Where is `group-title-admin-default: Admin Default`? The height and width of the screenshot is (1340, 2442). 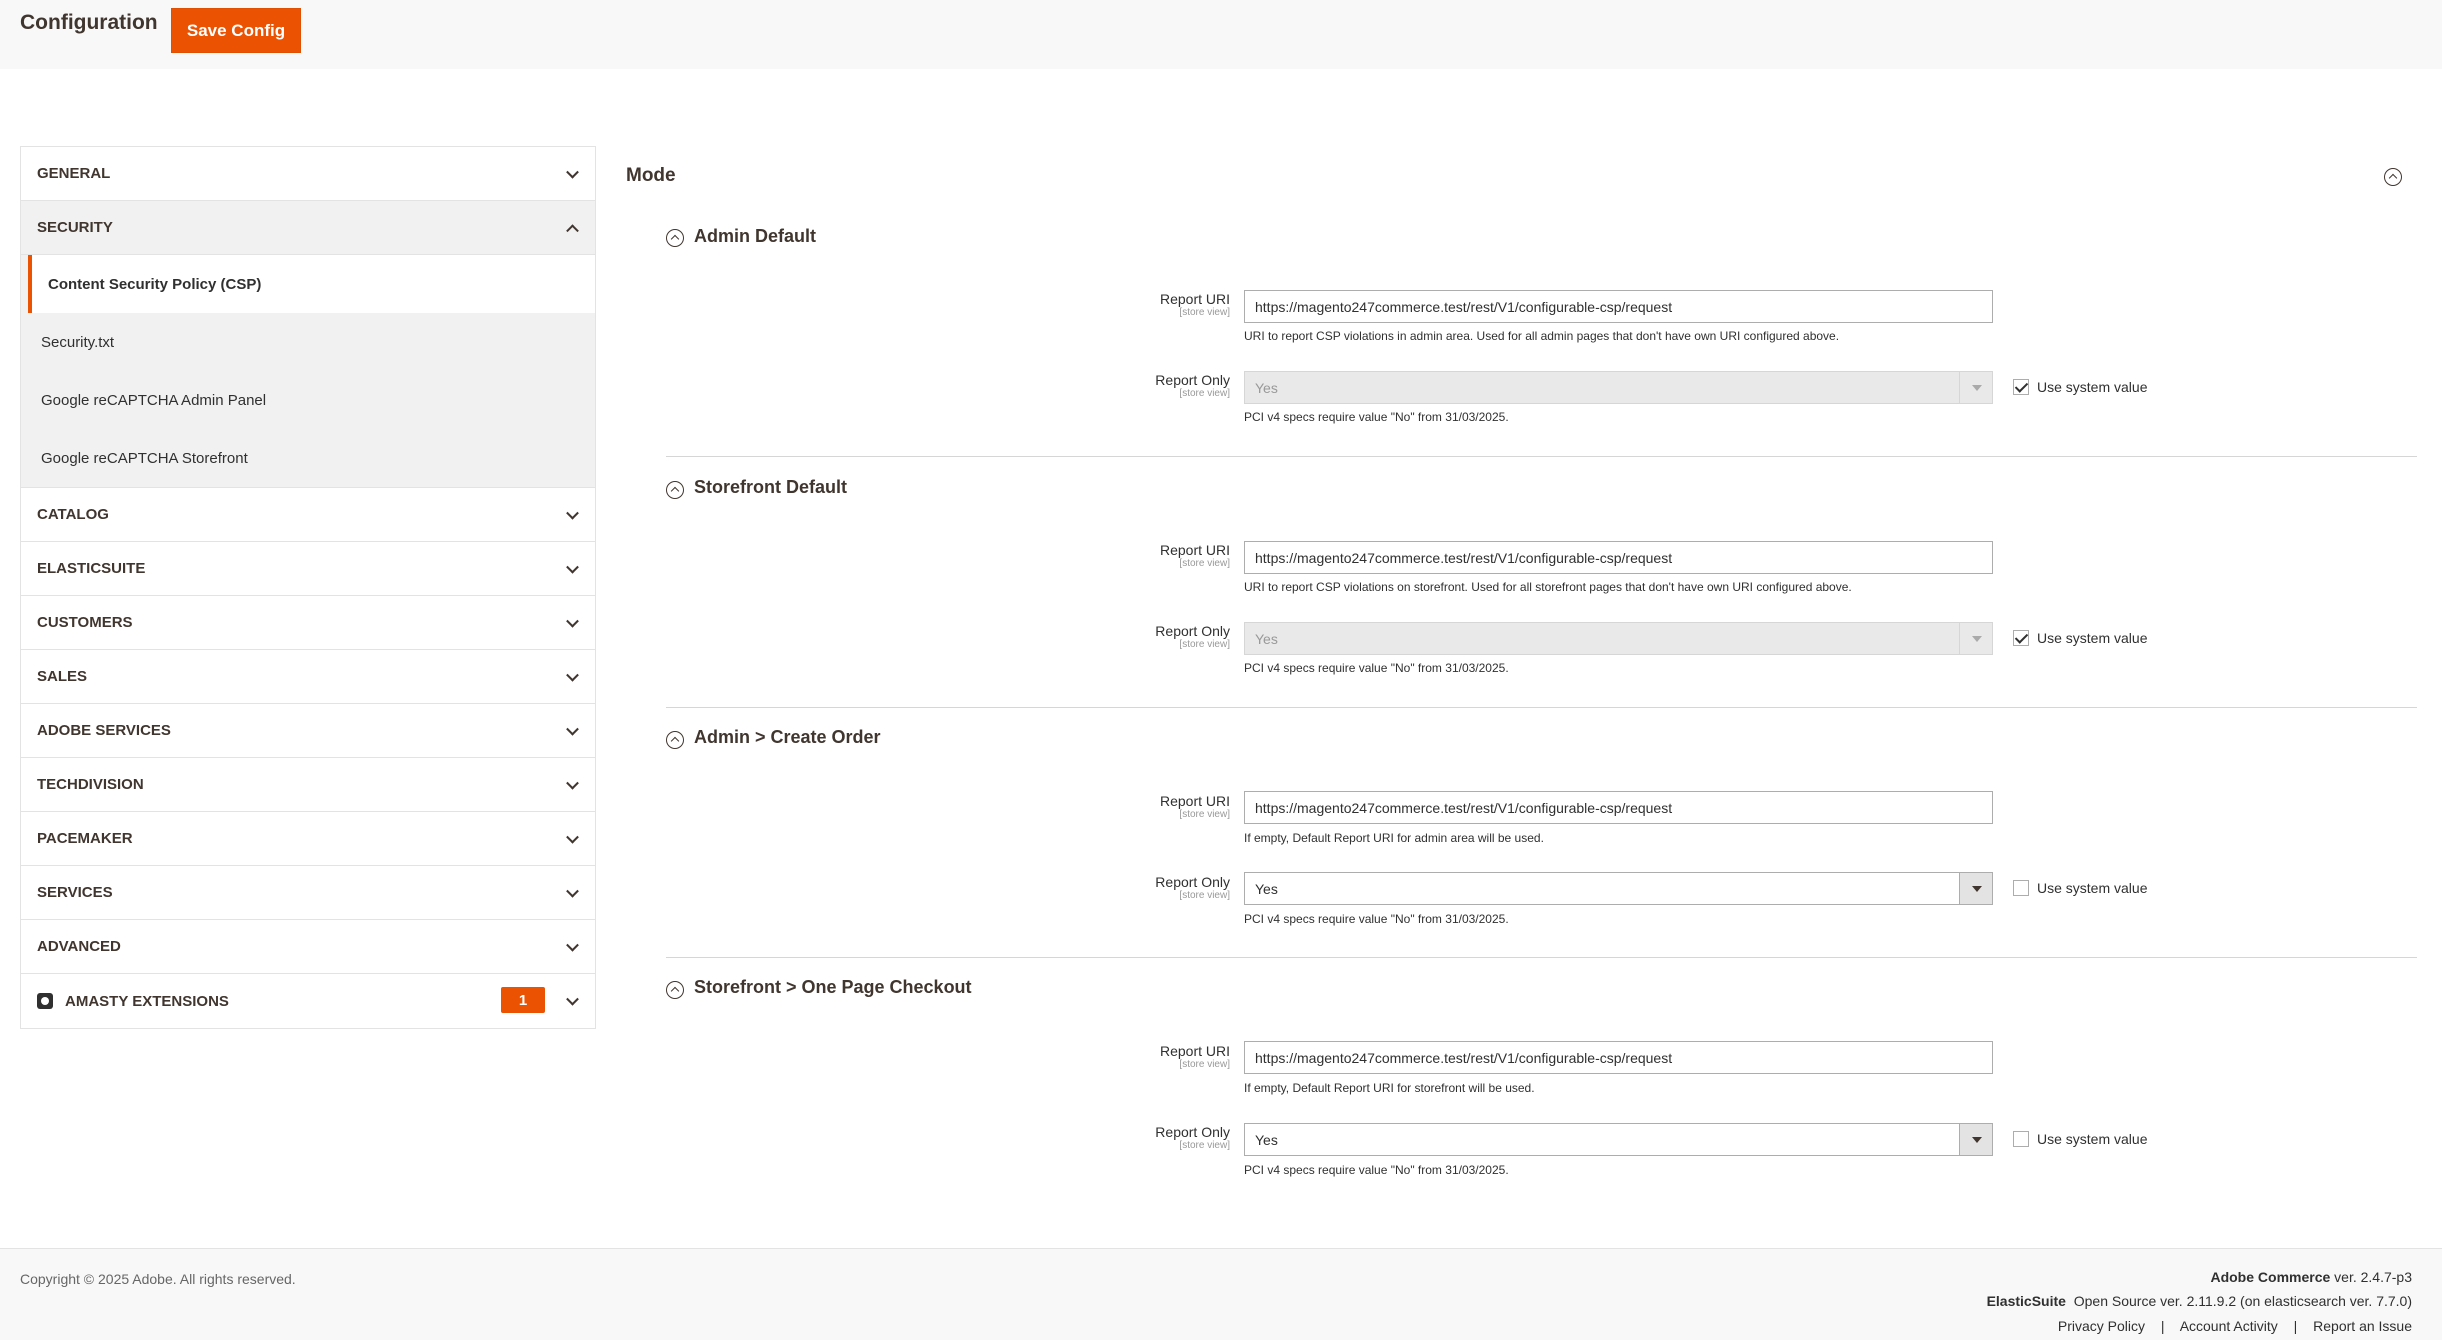 group-title-admin-default: Admin Default is located at coordinates (755, 236).